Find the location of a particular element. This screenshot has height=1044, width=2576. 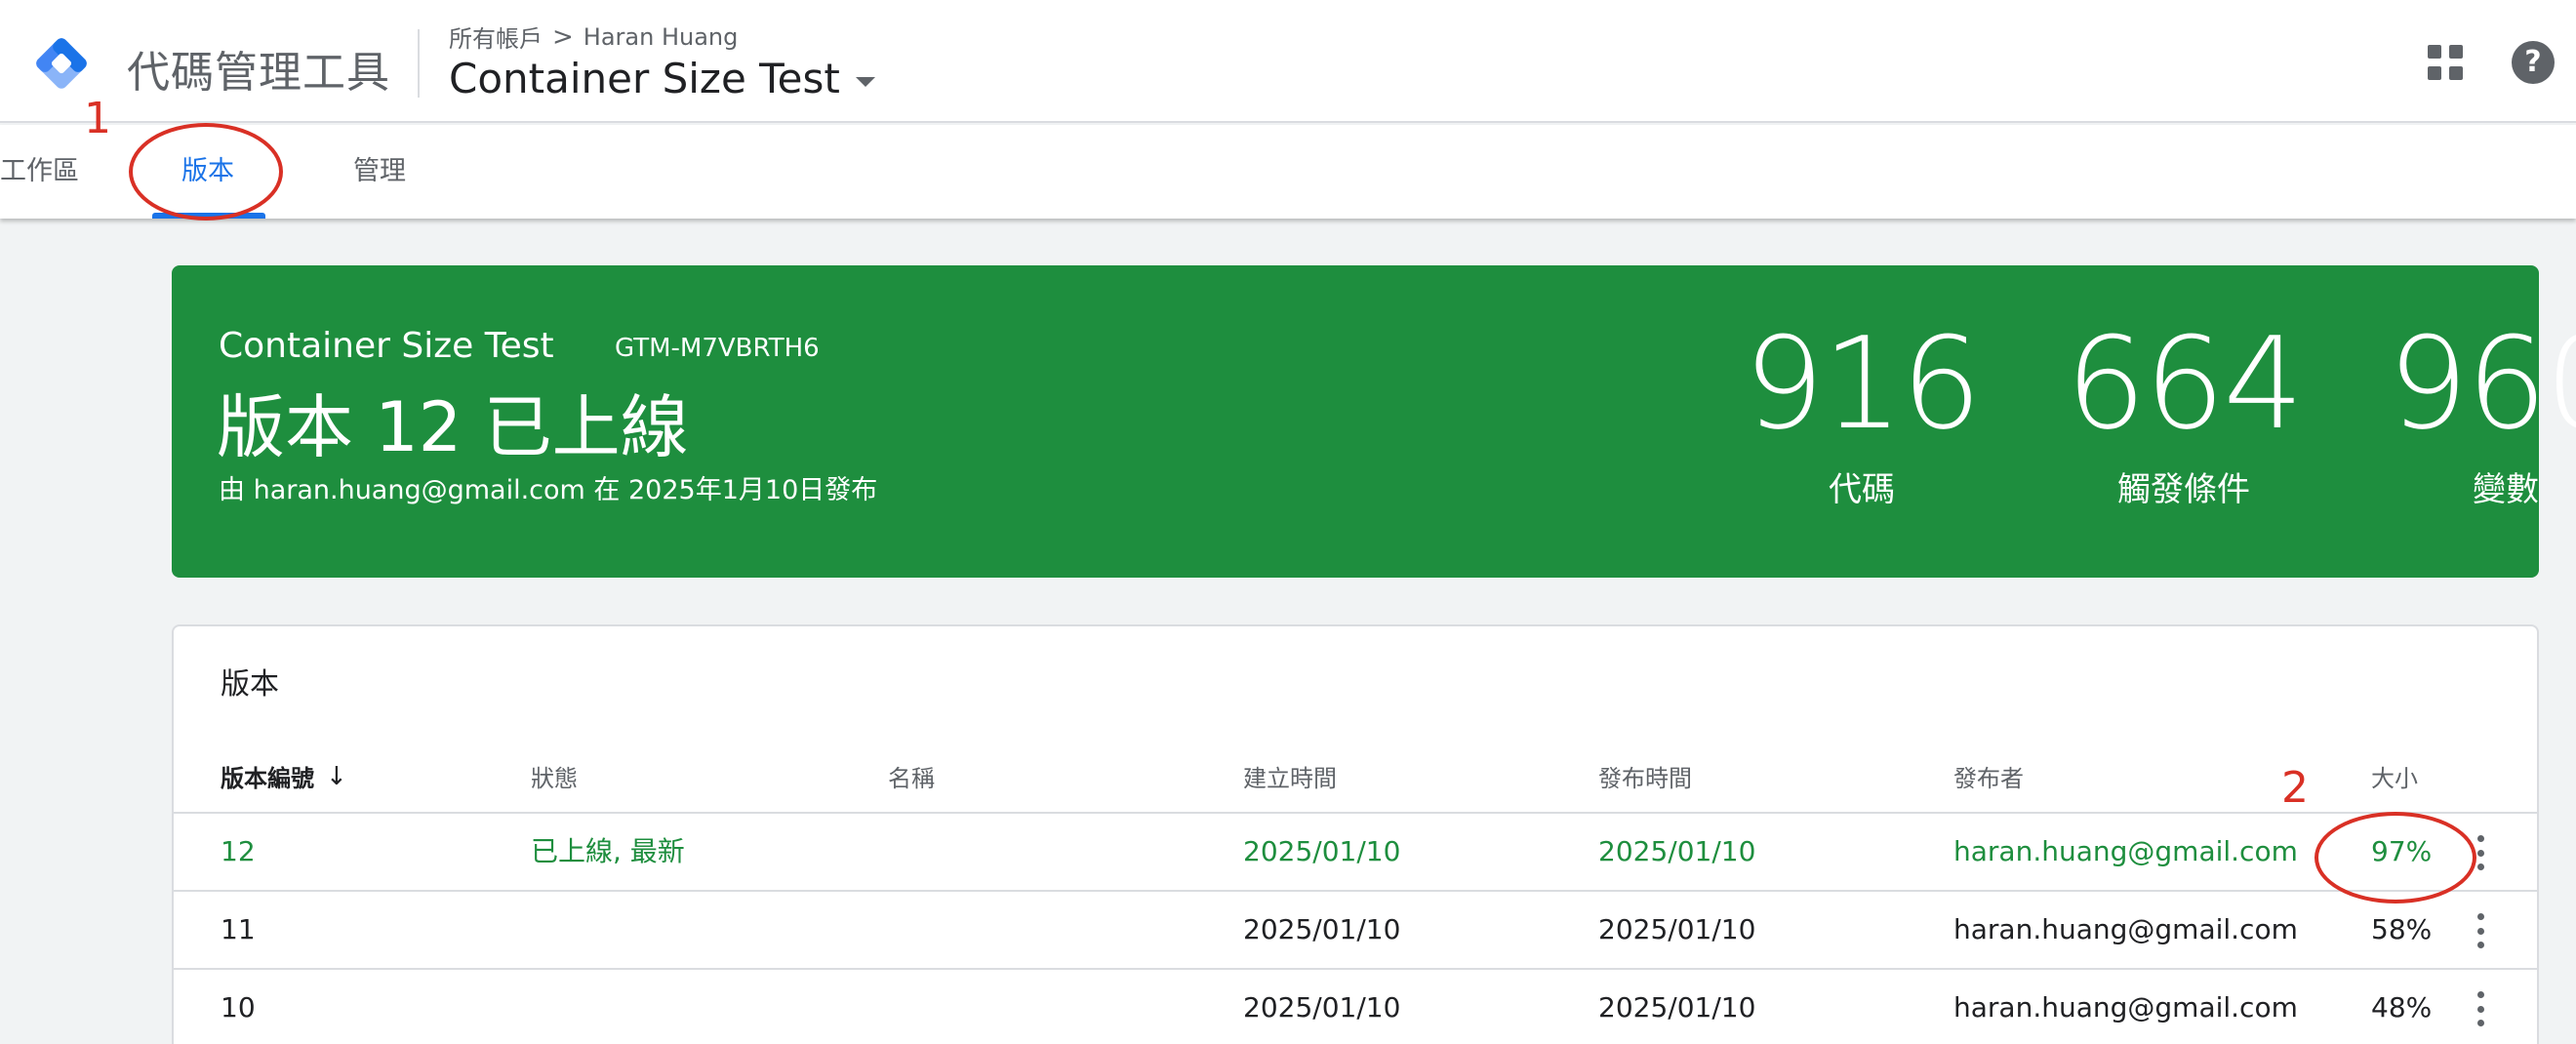

stat-variables: 960 變數 is located at coordinates (2477, 410).